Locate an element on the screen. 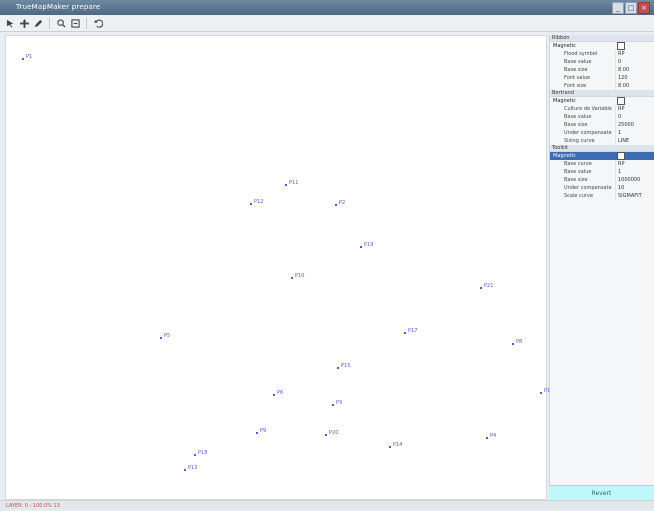  map-point: P10 is located at coordinates (298, 276).